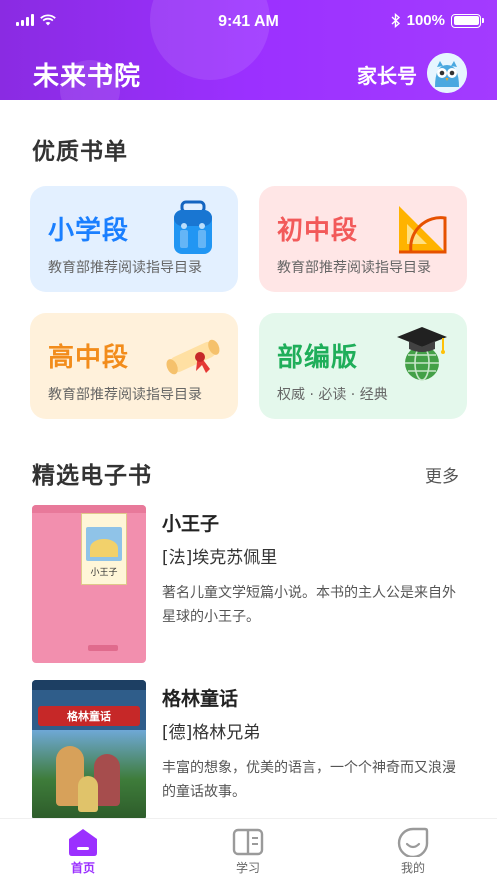 The width and height of the screenshot is (497, 883). I want to click on book-title: 小王子, so click(191, 524).